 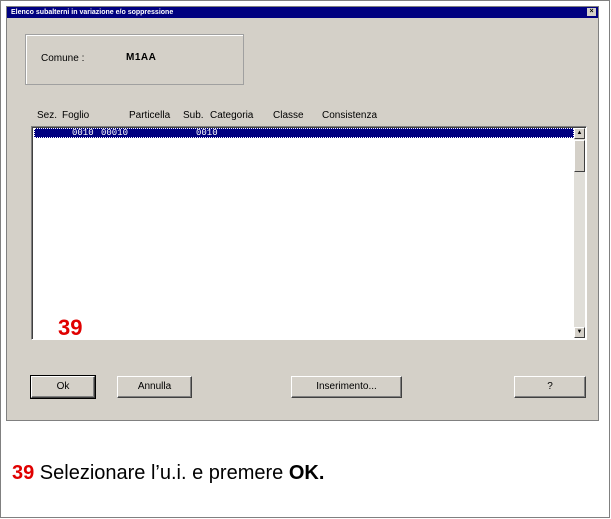 What do you see at coordinates (579, 133) in the screenshot?
I see `scroll-up-icon: ▲` at bounding box center [579, 133].